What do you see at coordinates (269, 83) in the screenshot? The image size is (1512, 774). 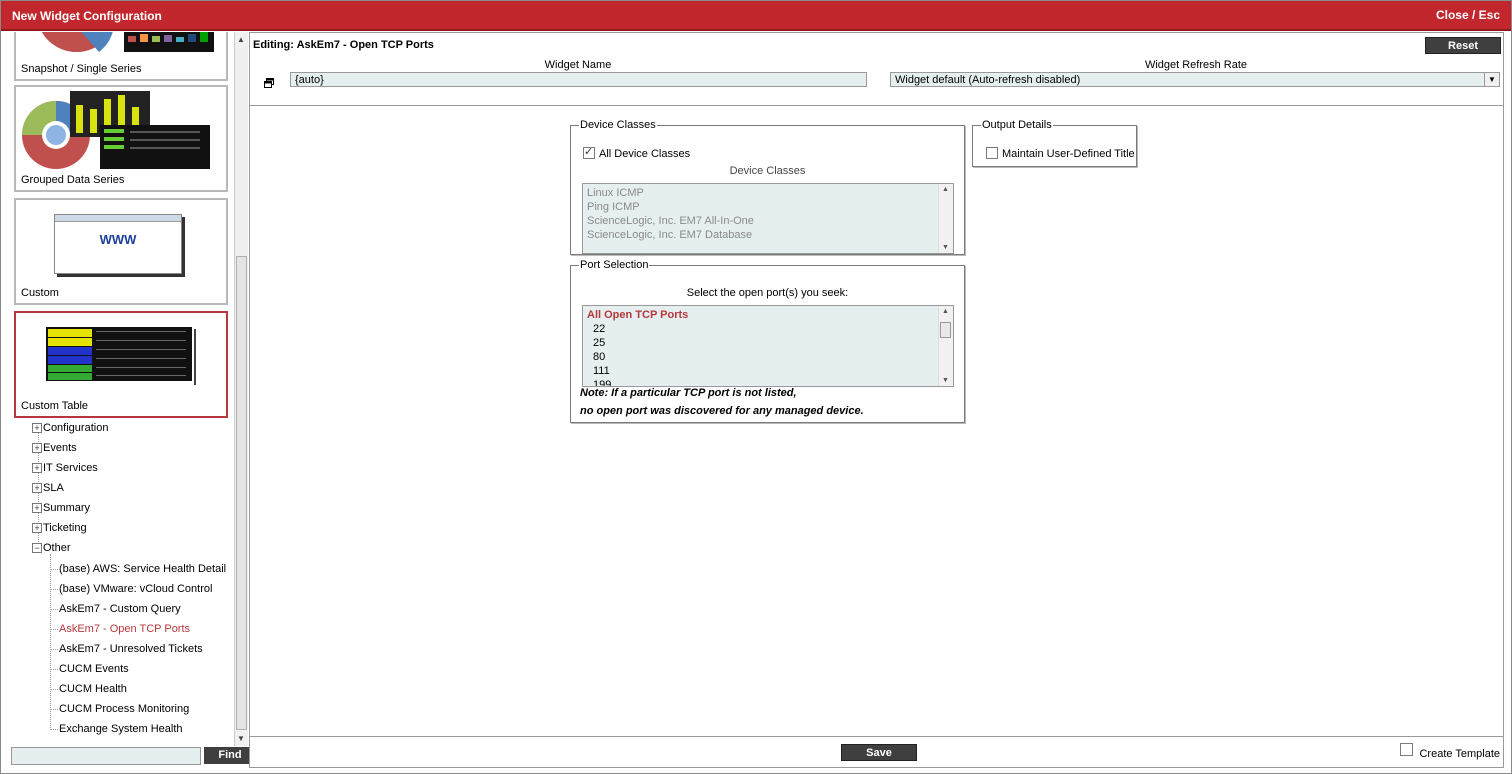 I see `window-restore-icon` at bounding box center [269, 83].